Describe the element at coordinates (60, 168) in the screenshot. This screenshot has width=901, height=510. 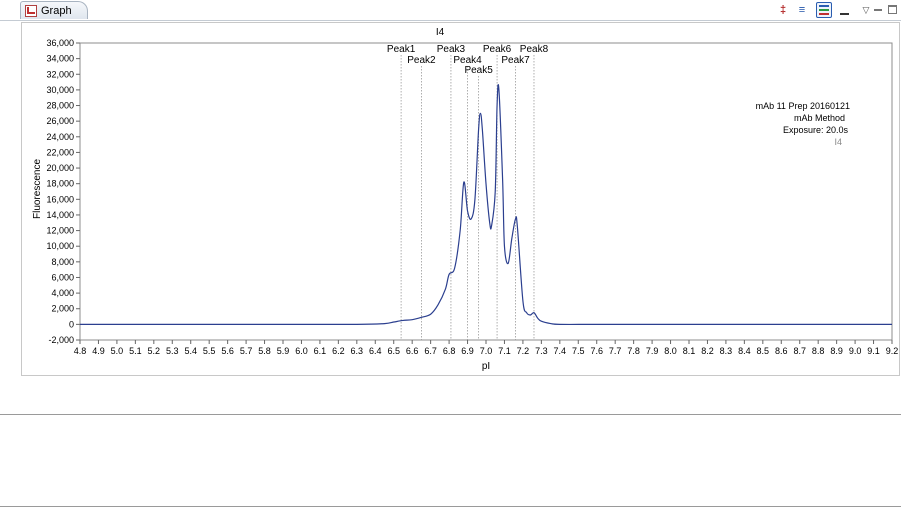
I see `y-tick-label: 20,000` at that location.